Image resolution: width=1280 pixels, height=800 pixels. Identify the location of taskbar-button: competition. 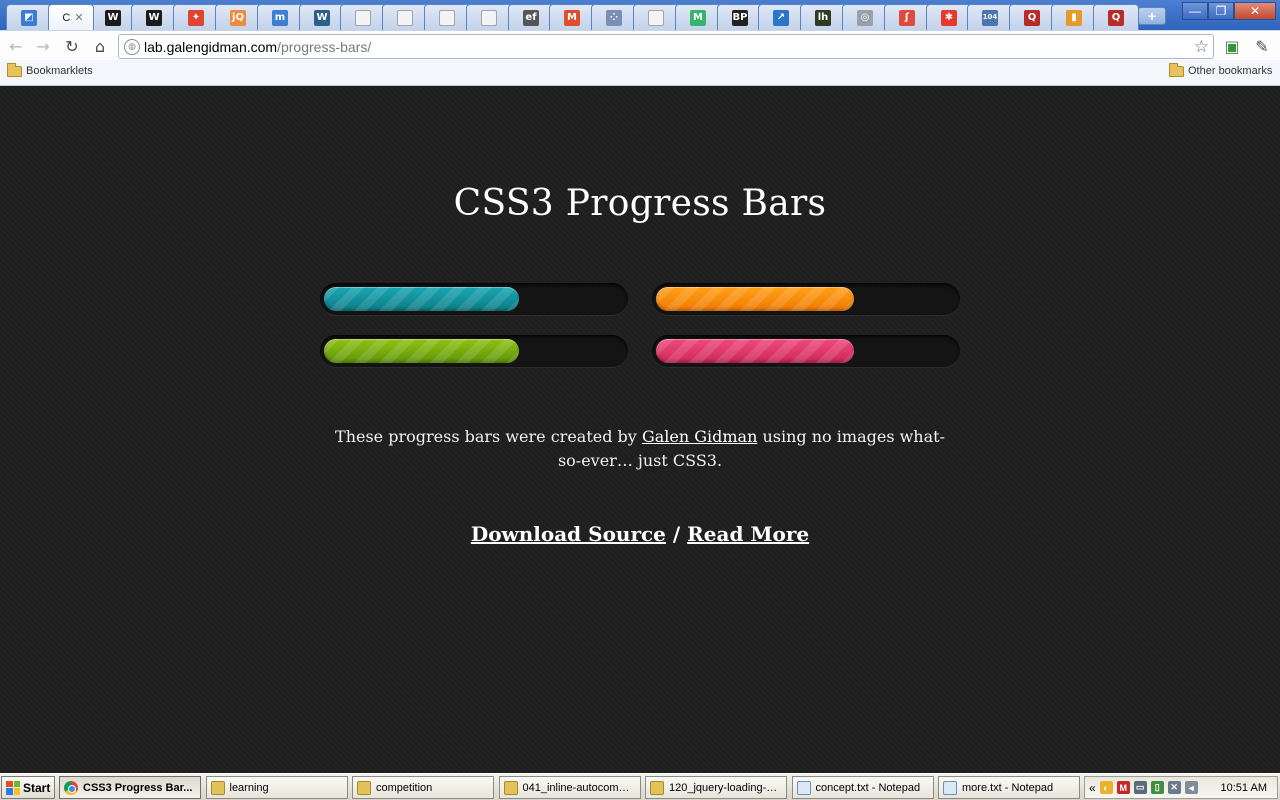
(423, 787).